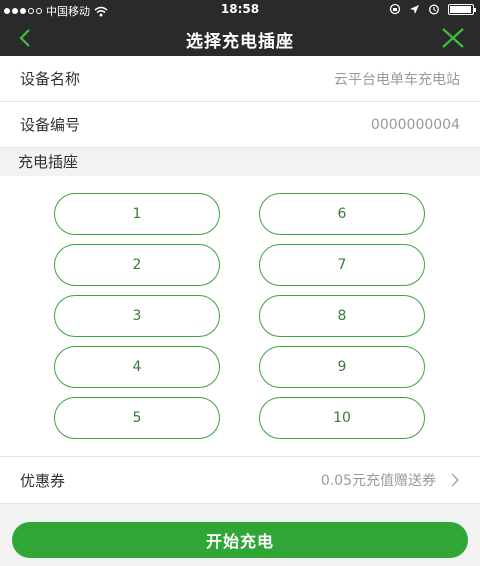 This screenshot has width=480, height=566. I want to click on battery-level, so click(460, 9).